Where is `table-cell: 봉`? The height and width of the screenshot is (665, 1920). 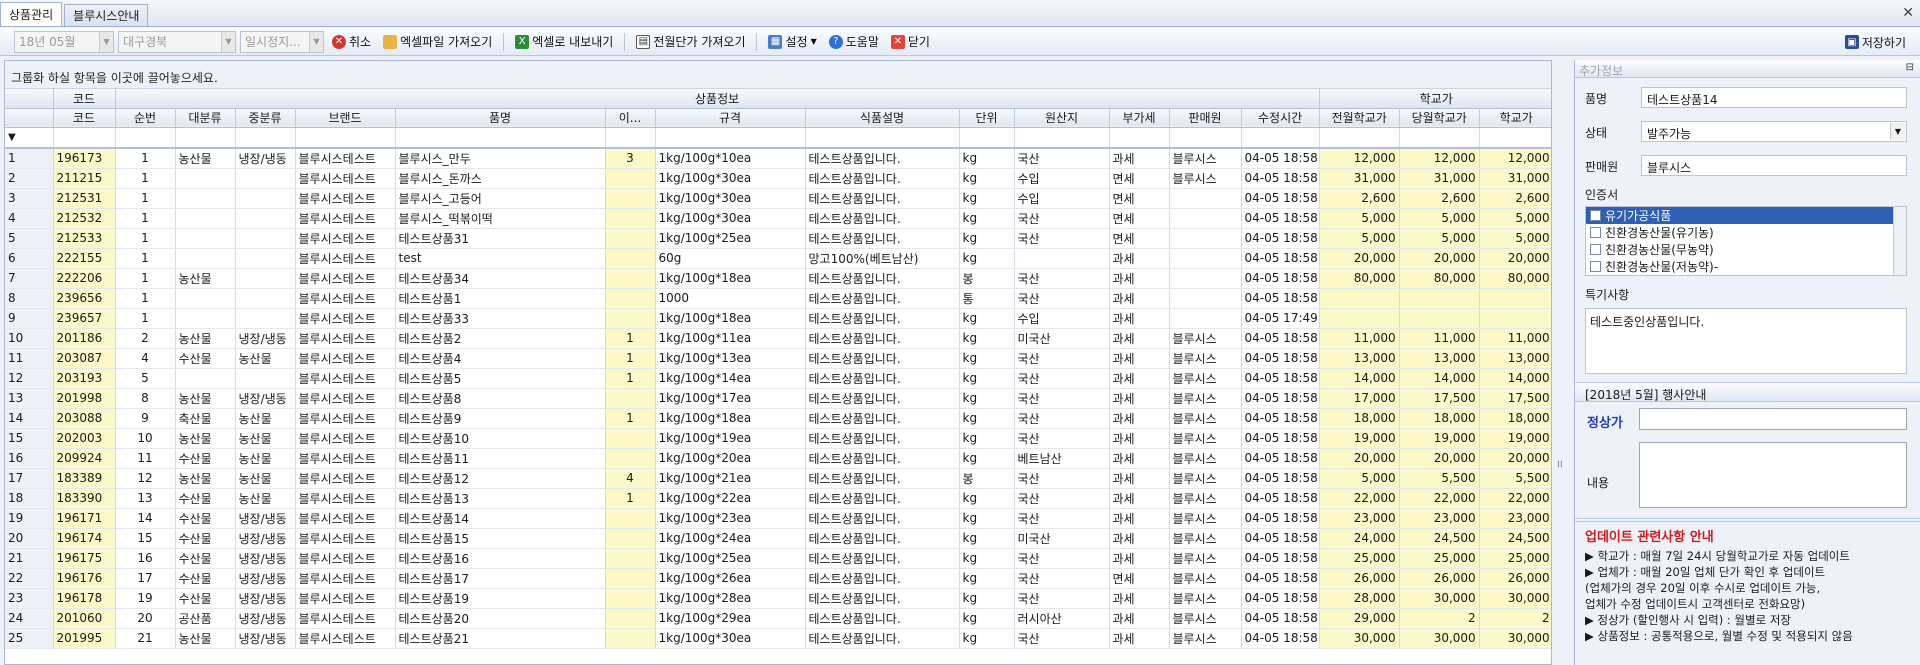 table-cell: 봉 is located at coordinates (987, 278).